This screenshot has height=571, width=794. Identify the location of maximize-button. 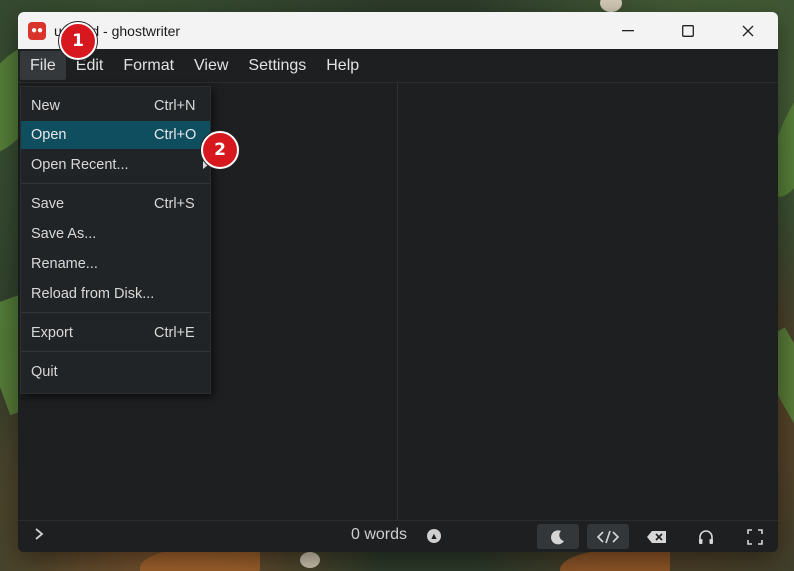
(688, 30).